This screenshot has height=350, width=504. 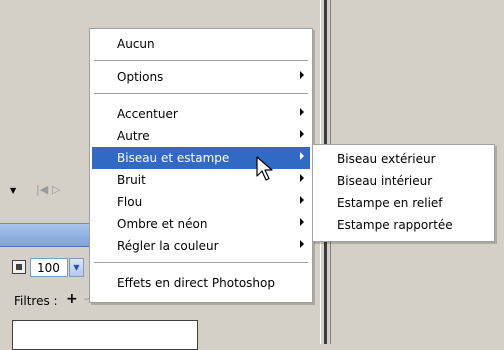 What do you see at coordinates (76, 267) in the screenshot?
I see `zoom-dropdown-button: ▼` at bounding box center [76, 267].